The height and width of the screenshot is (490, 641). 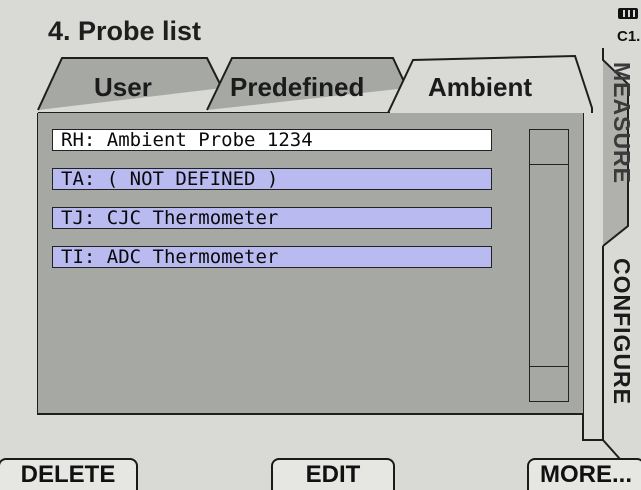 I want to click on delete-button: DELETE, so click(x=69, y=474).